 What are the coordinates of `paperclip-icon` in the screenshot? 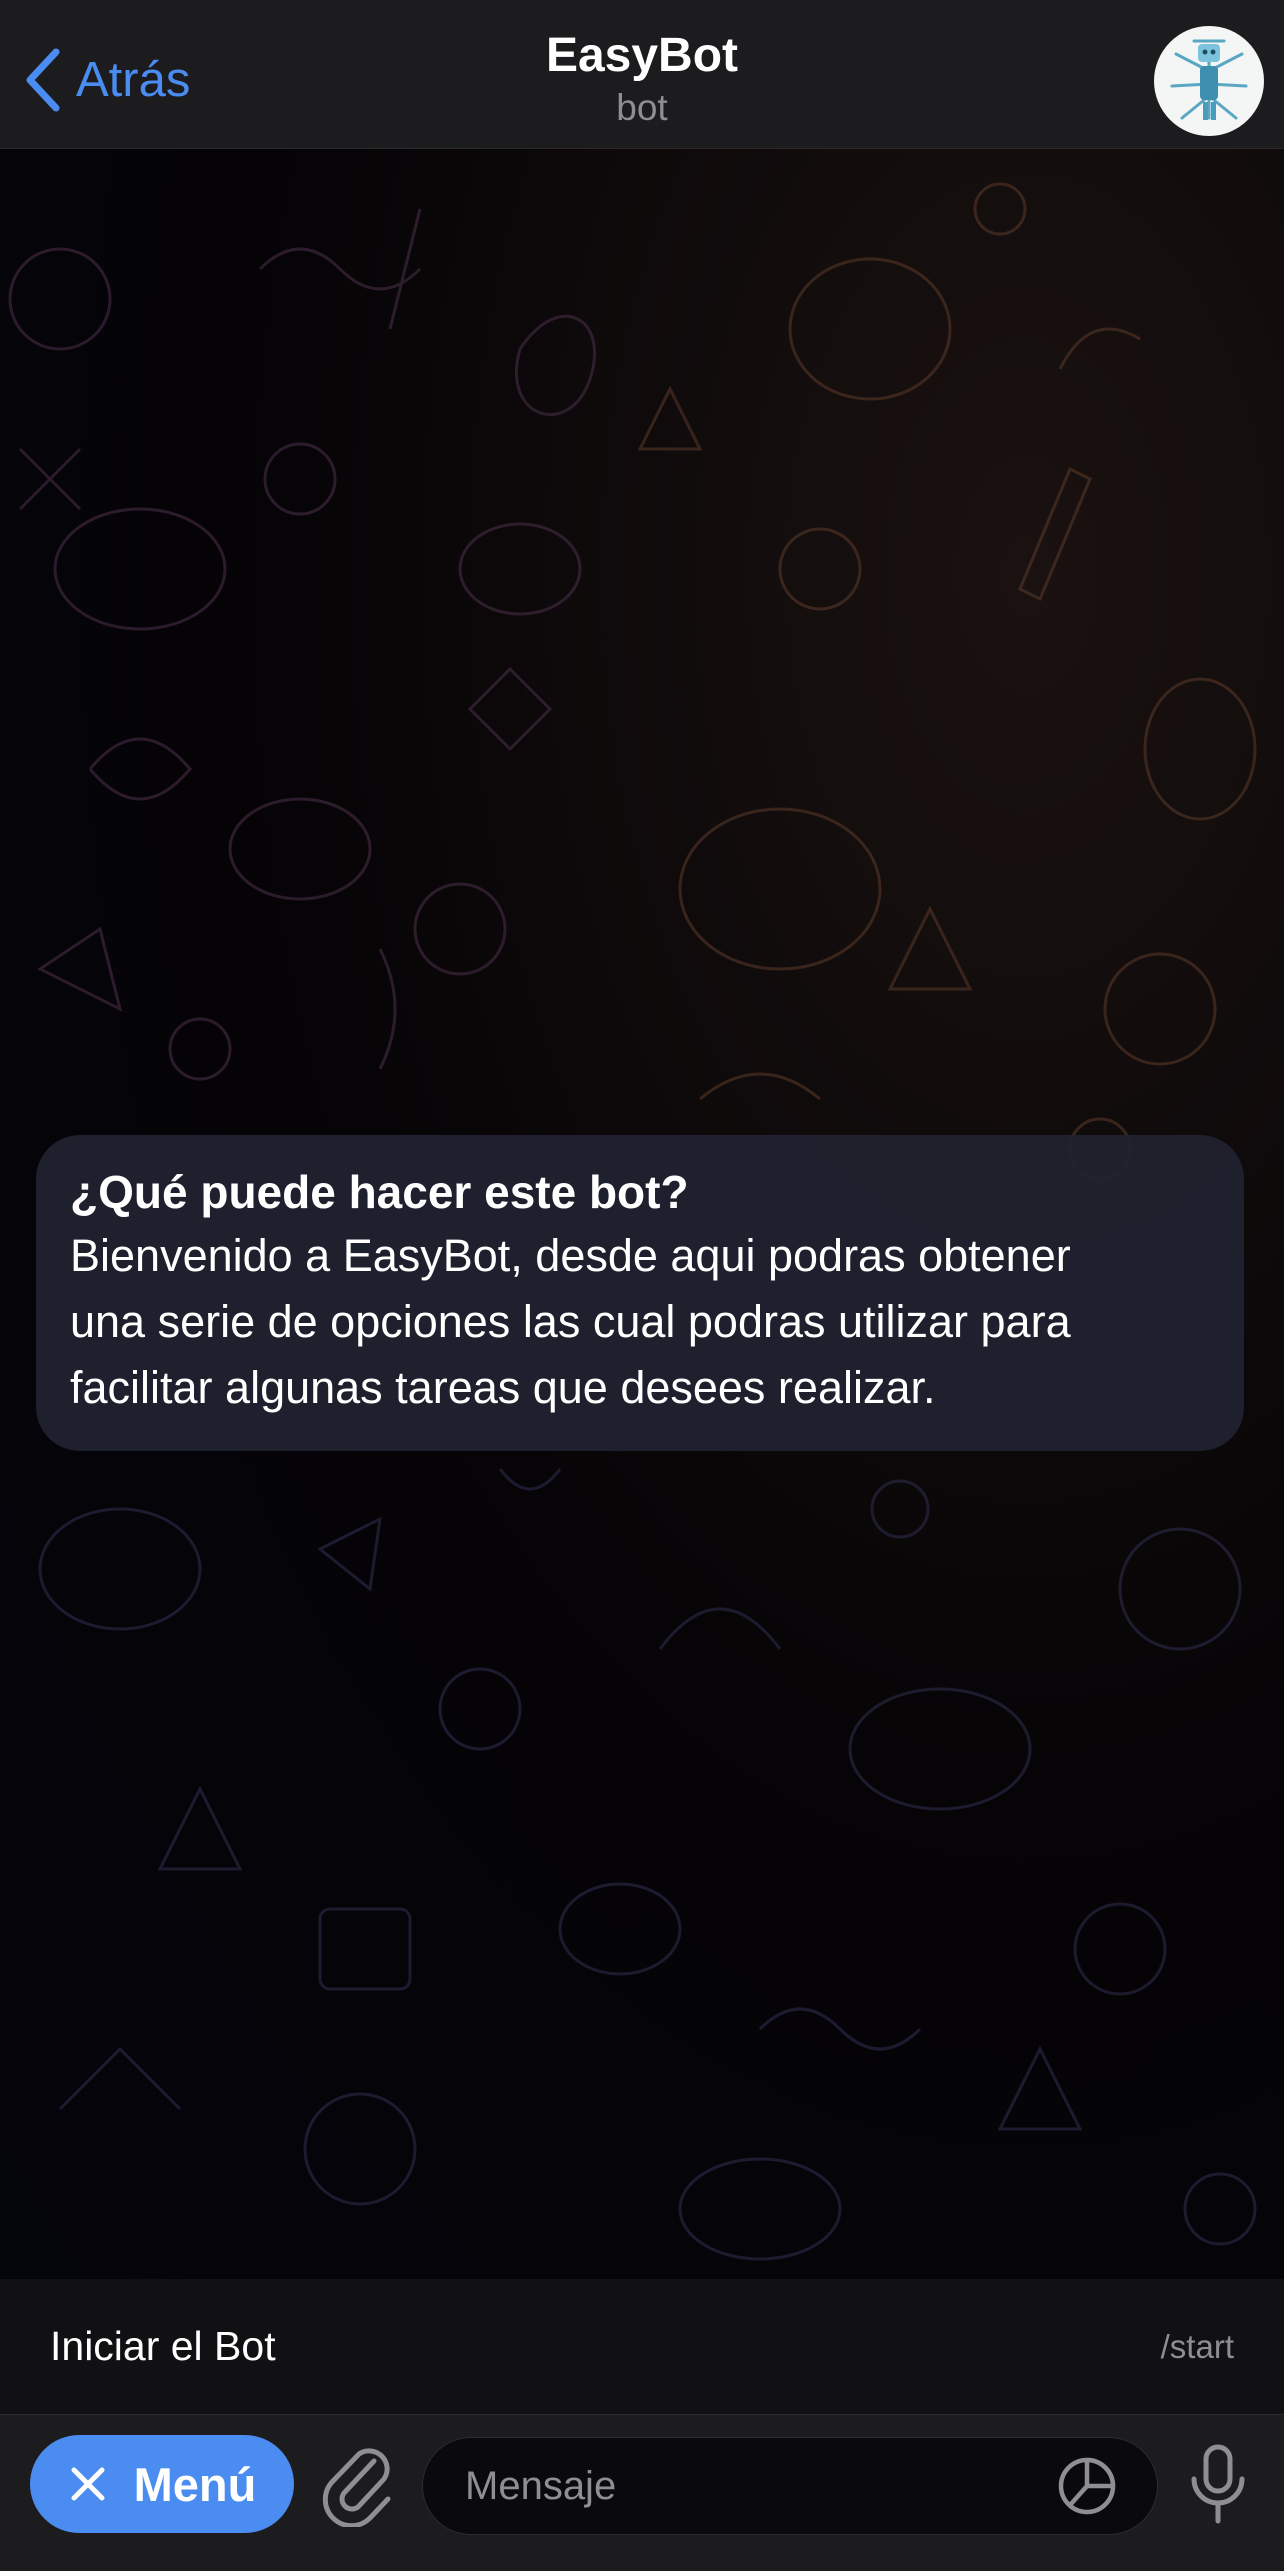 It's located at (359, 2484).